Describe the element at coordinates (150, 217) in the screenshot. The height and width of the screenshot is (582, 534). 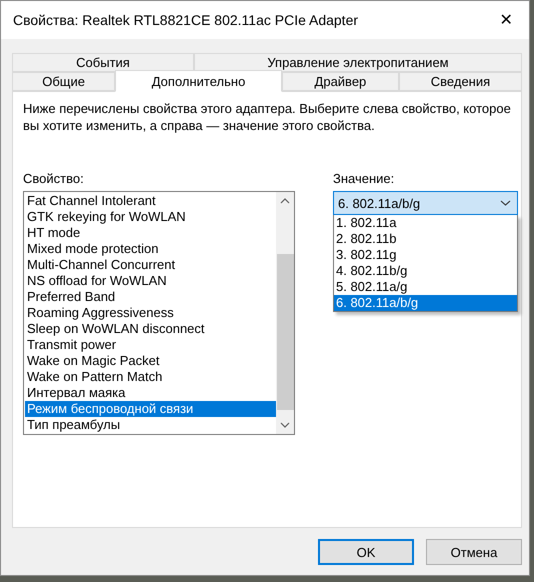
I see `list-item: GTK rekeying for WoWLAN` at that location.